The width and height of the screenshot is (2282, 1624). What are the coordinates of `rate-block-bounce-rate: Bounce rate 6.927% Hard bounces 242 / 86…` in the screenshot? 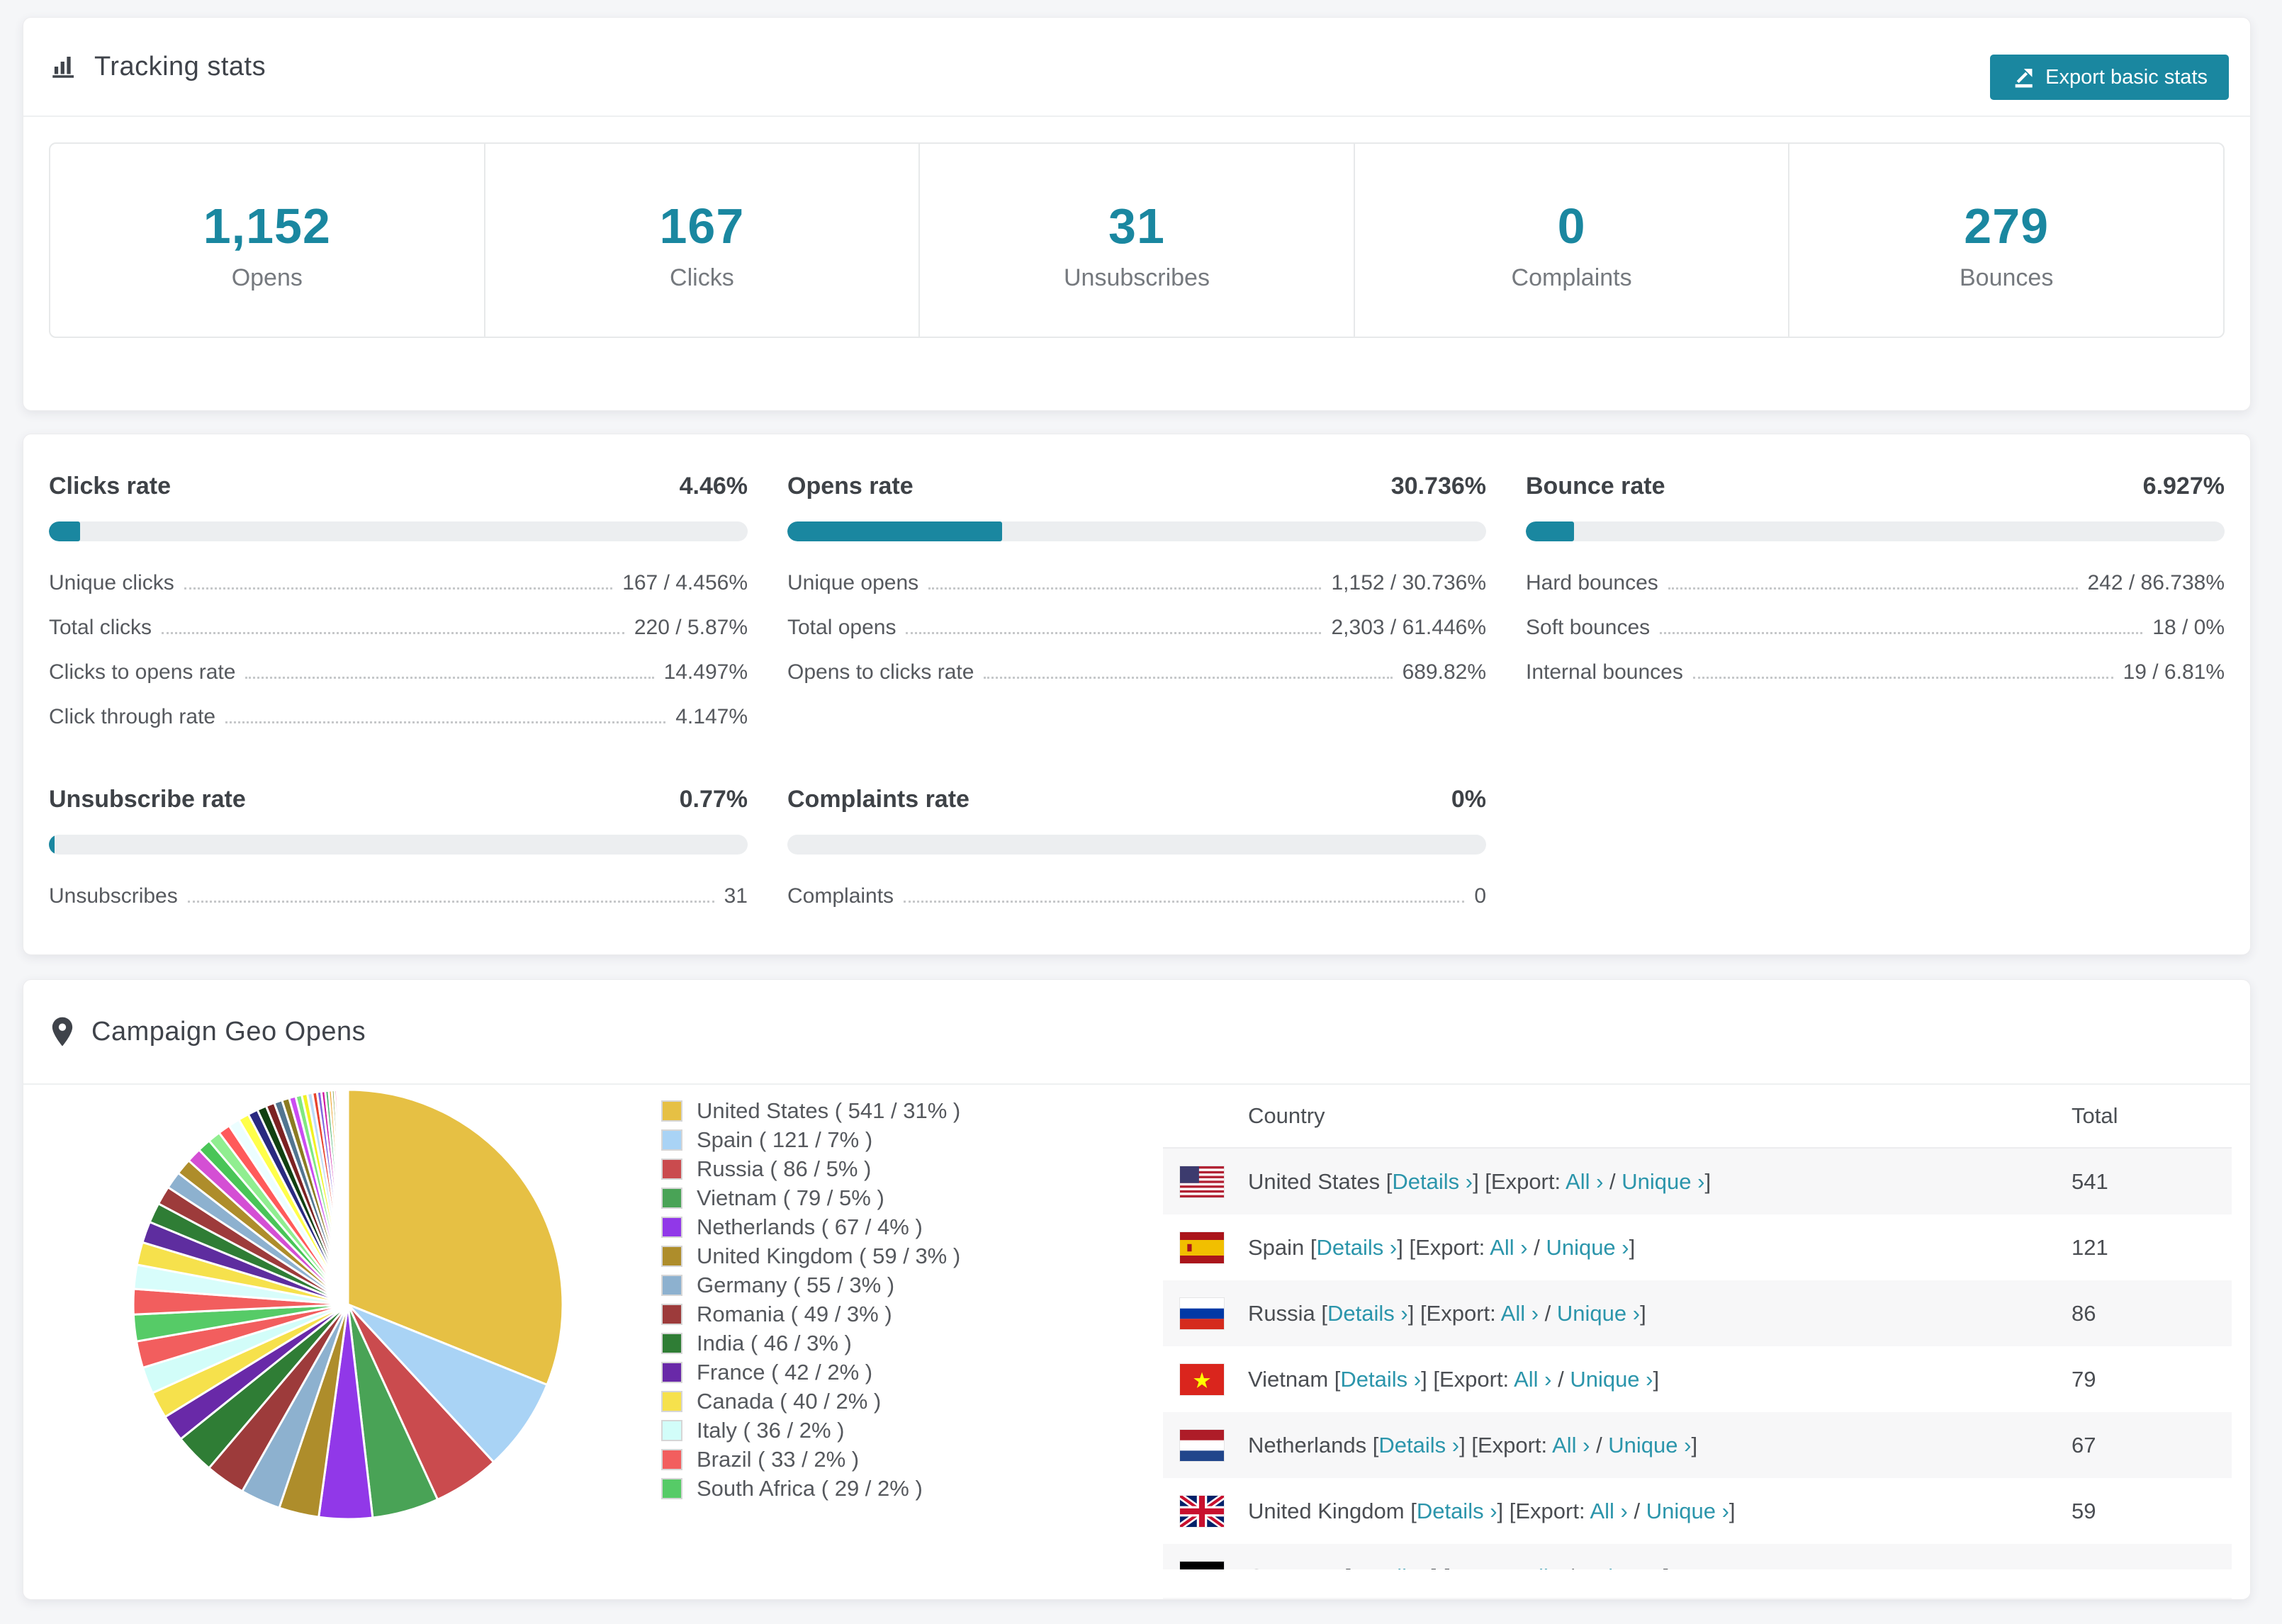 It's located at (1876, 601).